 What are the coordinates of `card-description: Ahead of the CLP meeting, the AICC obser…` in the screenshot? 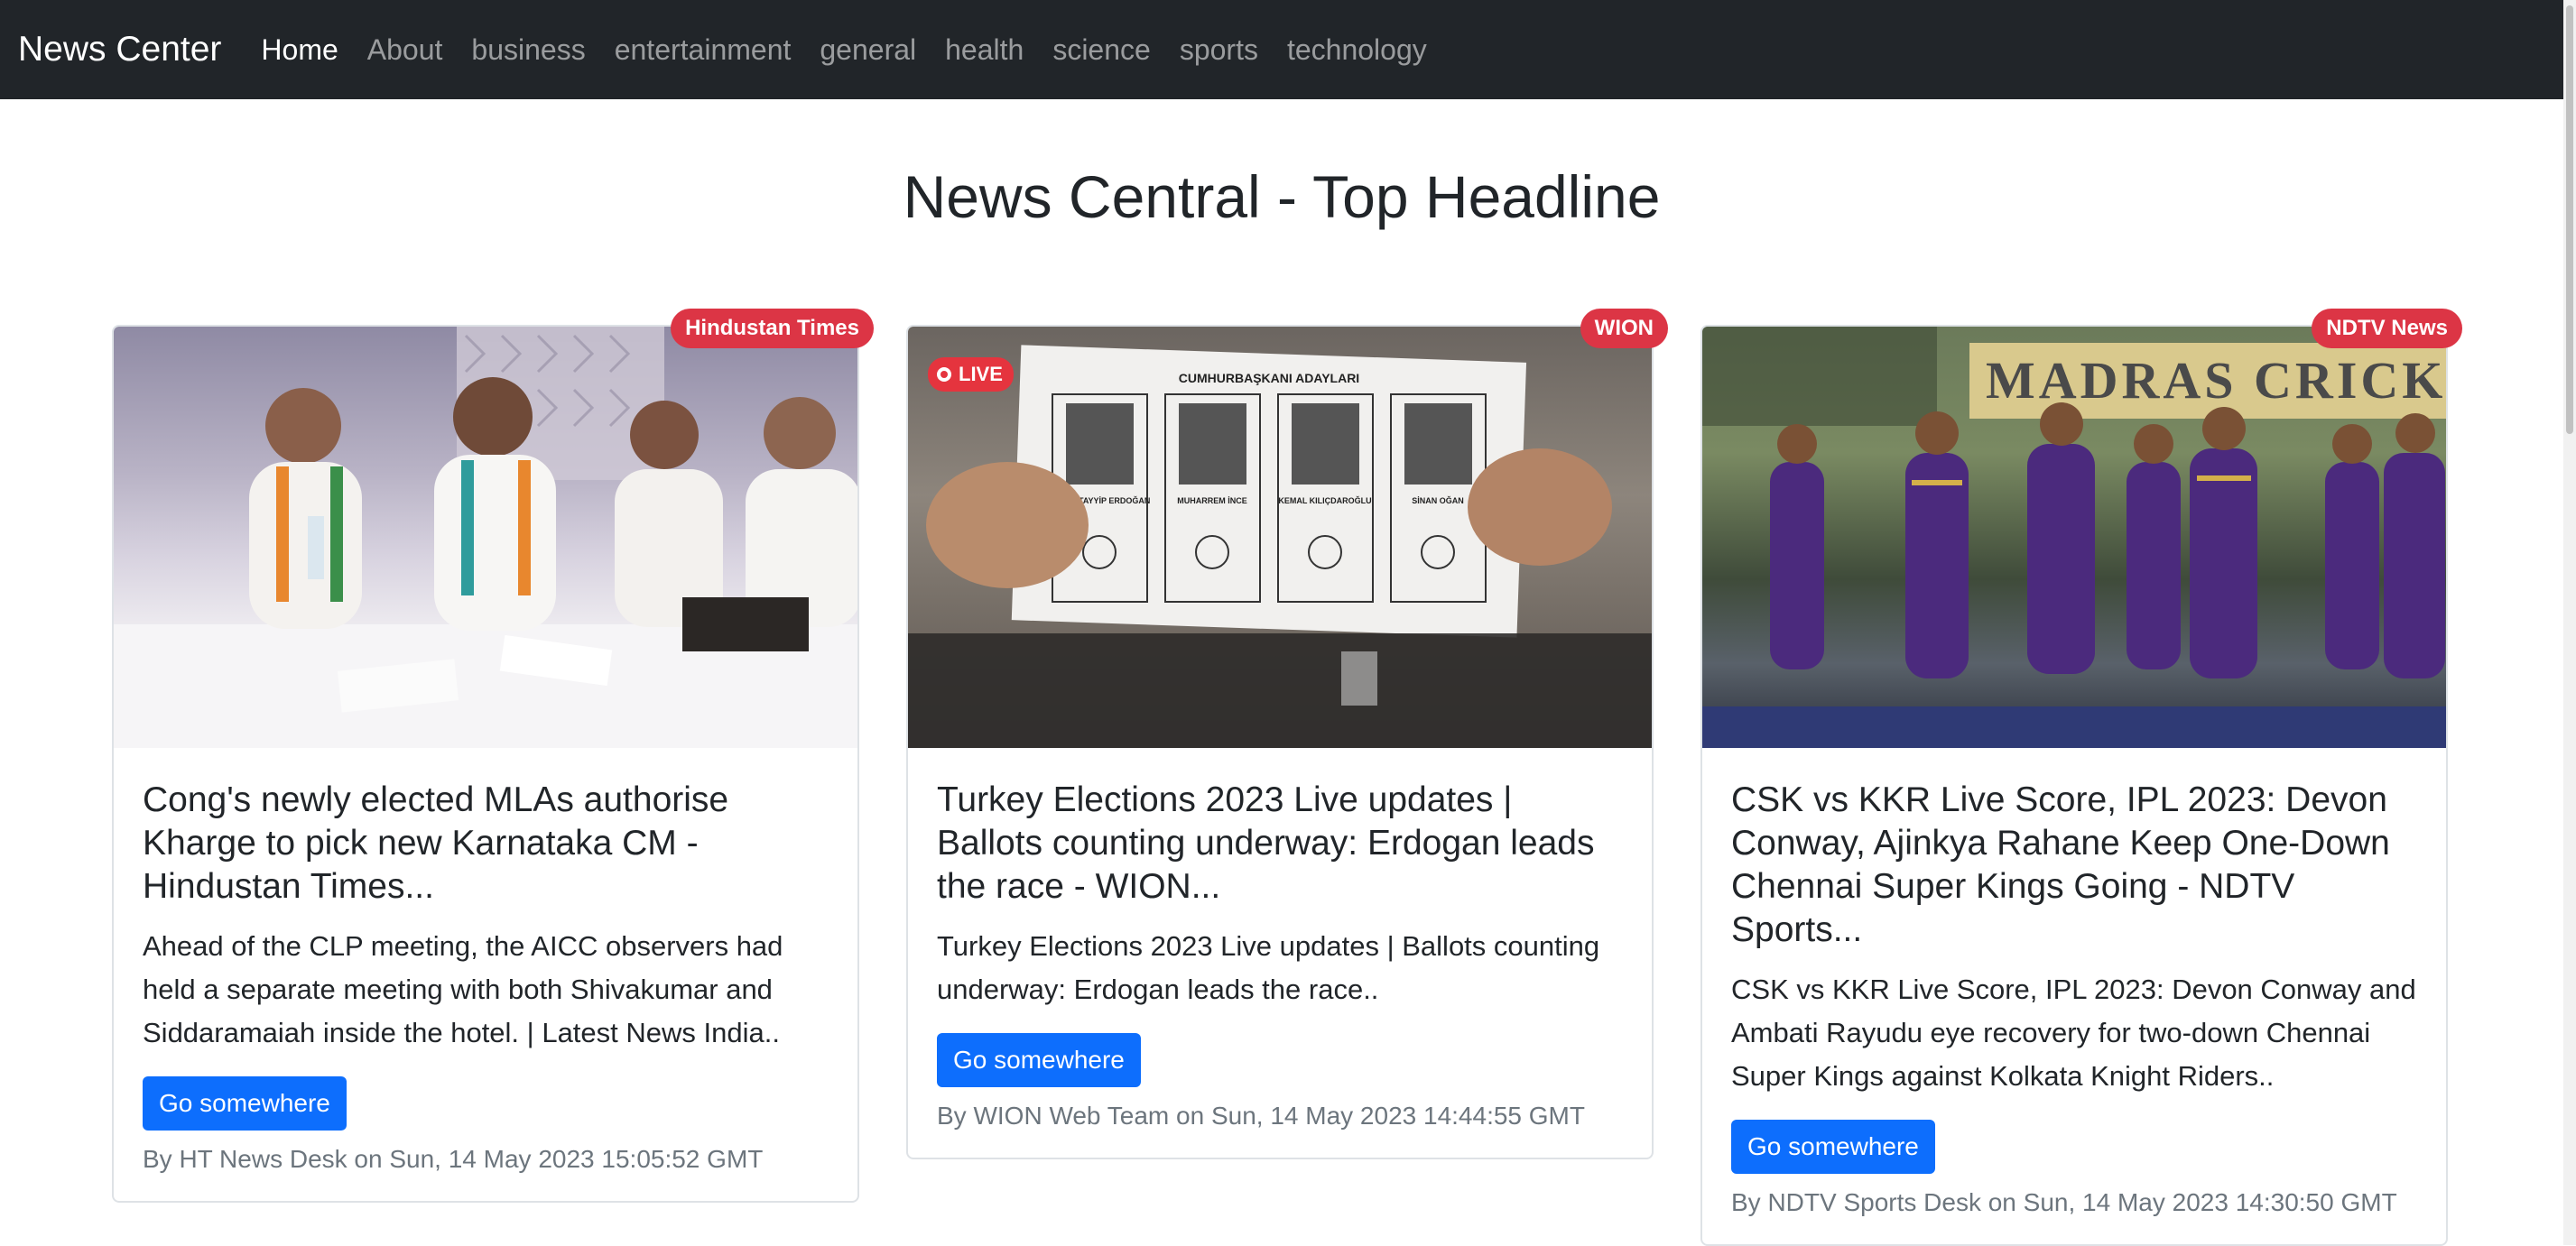 It's located at (463, 989).